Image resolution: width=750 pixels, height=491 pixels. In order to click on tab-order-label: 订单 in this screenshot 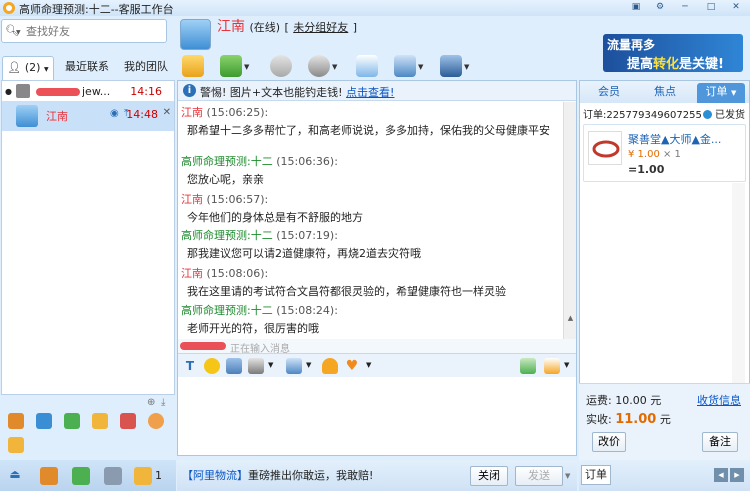, I will do `click(716, 91)`.